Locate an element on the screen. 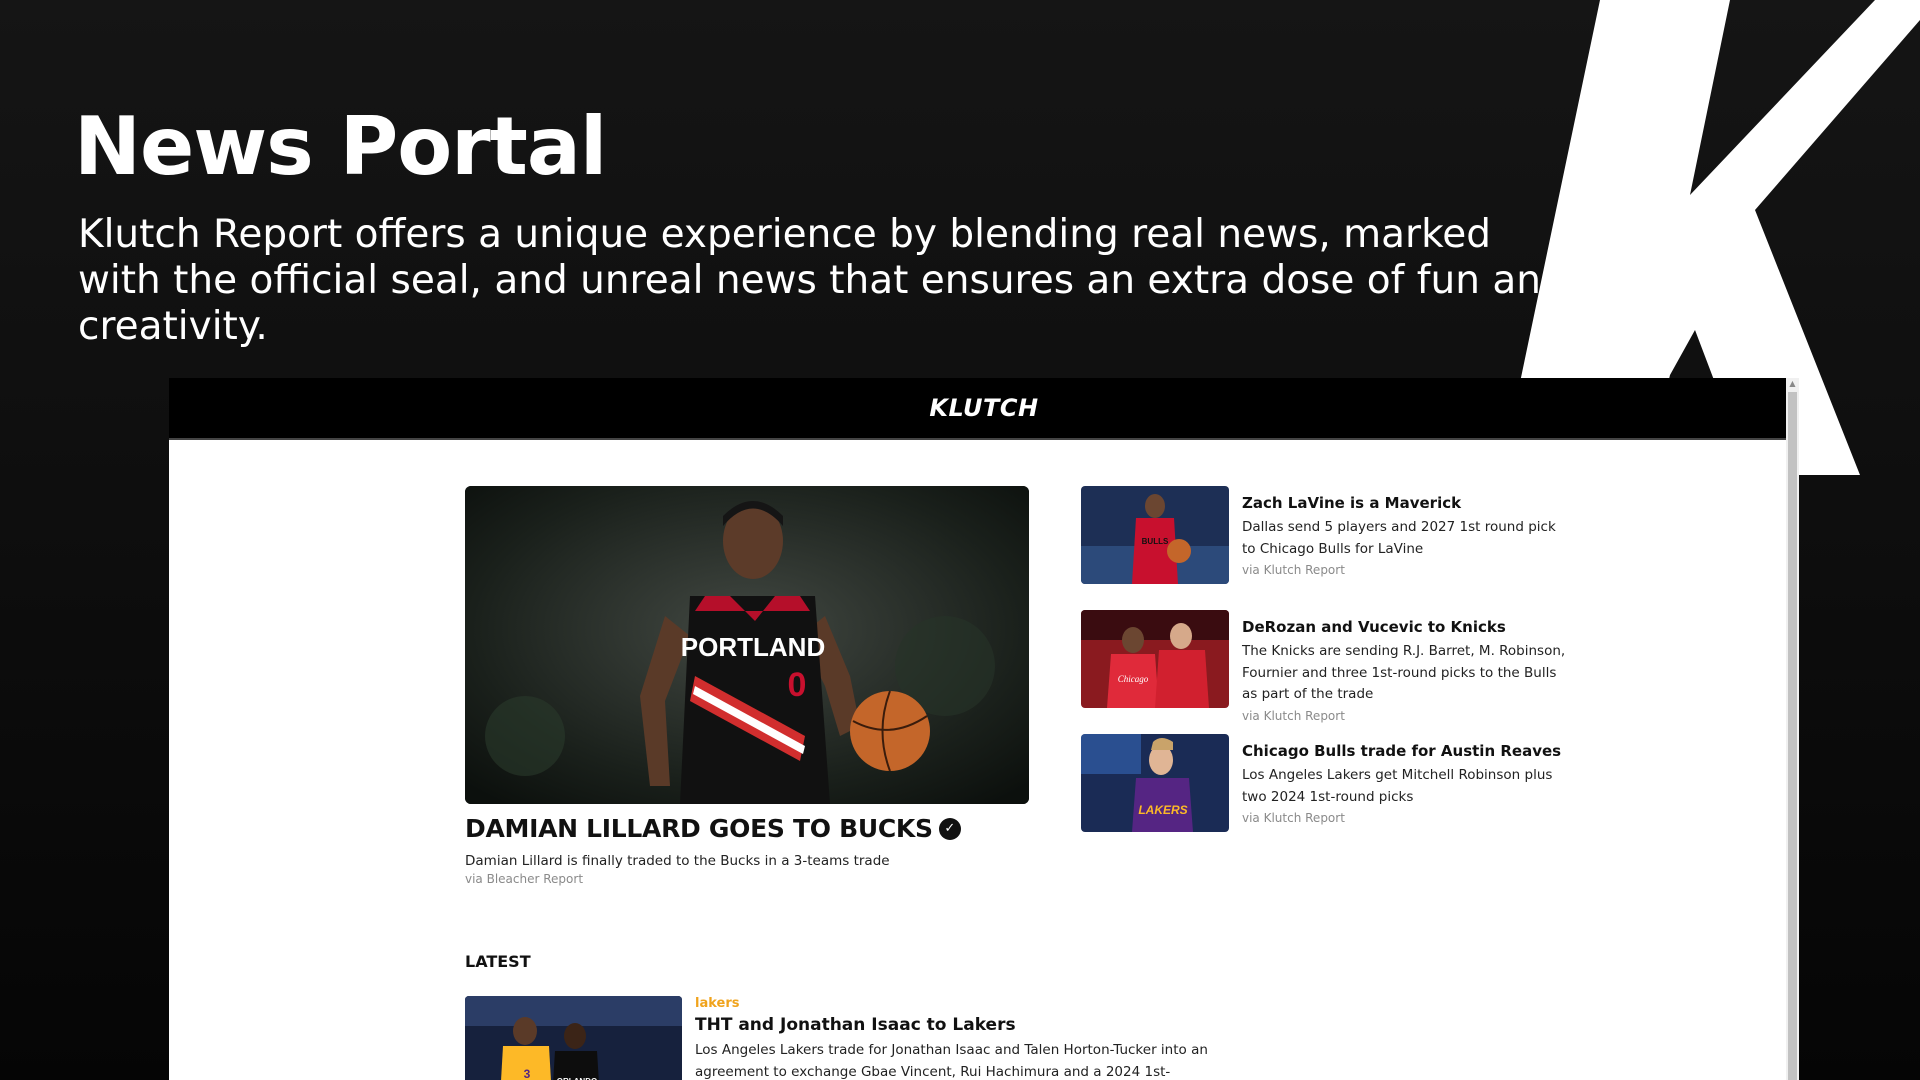 The width and height of the screenshot is (1920, 1080). main-story-title: DAMIAN LILLARD GOES TO BUCKS ✓ is located at coordinates (747, 828).